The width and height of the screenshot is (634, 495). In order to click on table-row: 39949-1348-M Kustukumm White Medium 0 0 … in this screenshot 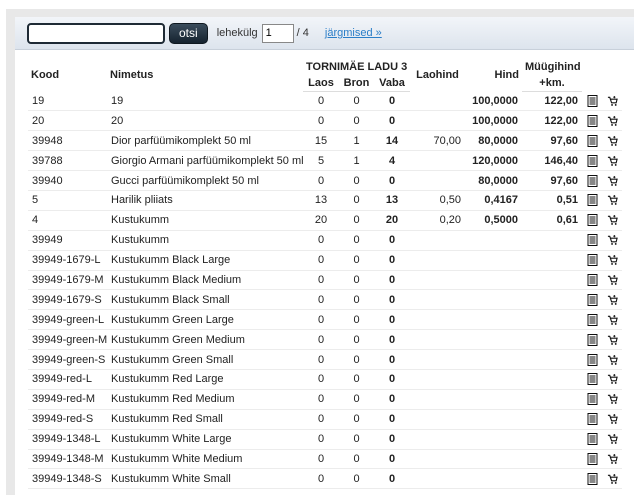, I will do `click(325, 459)`.